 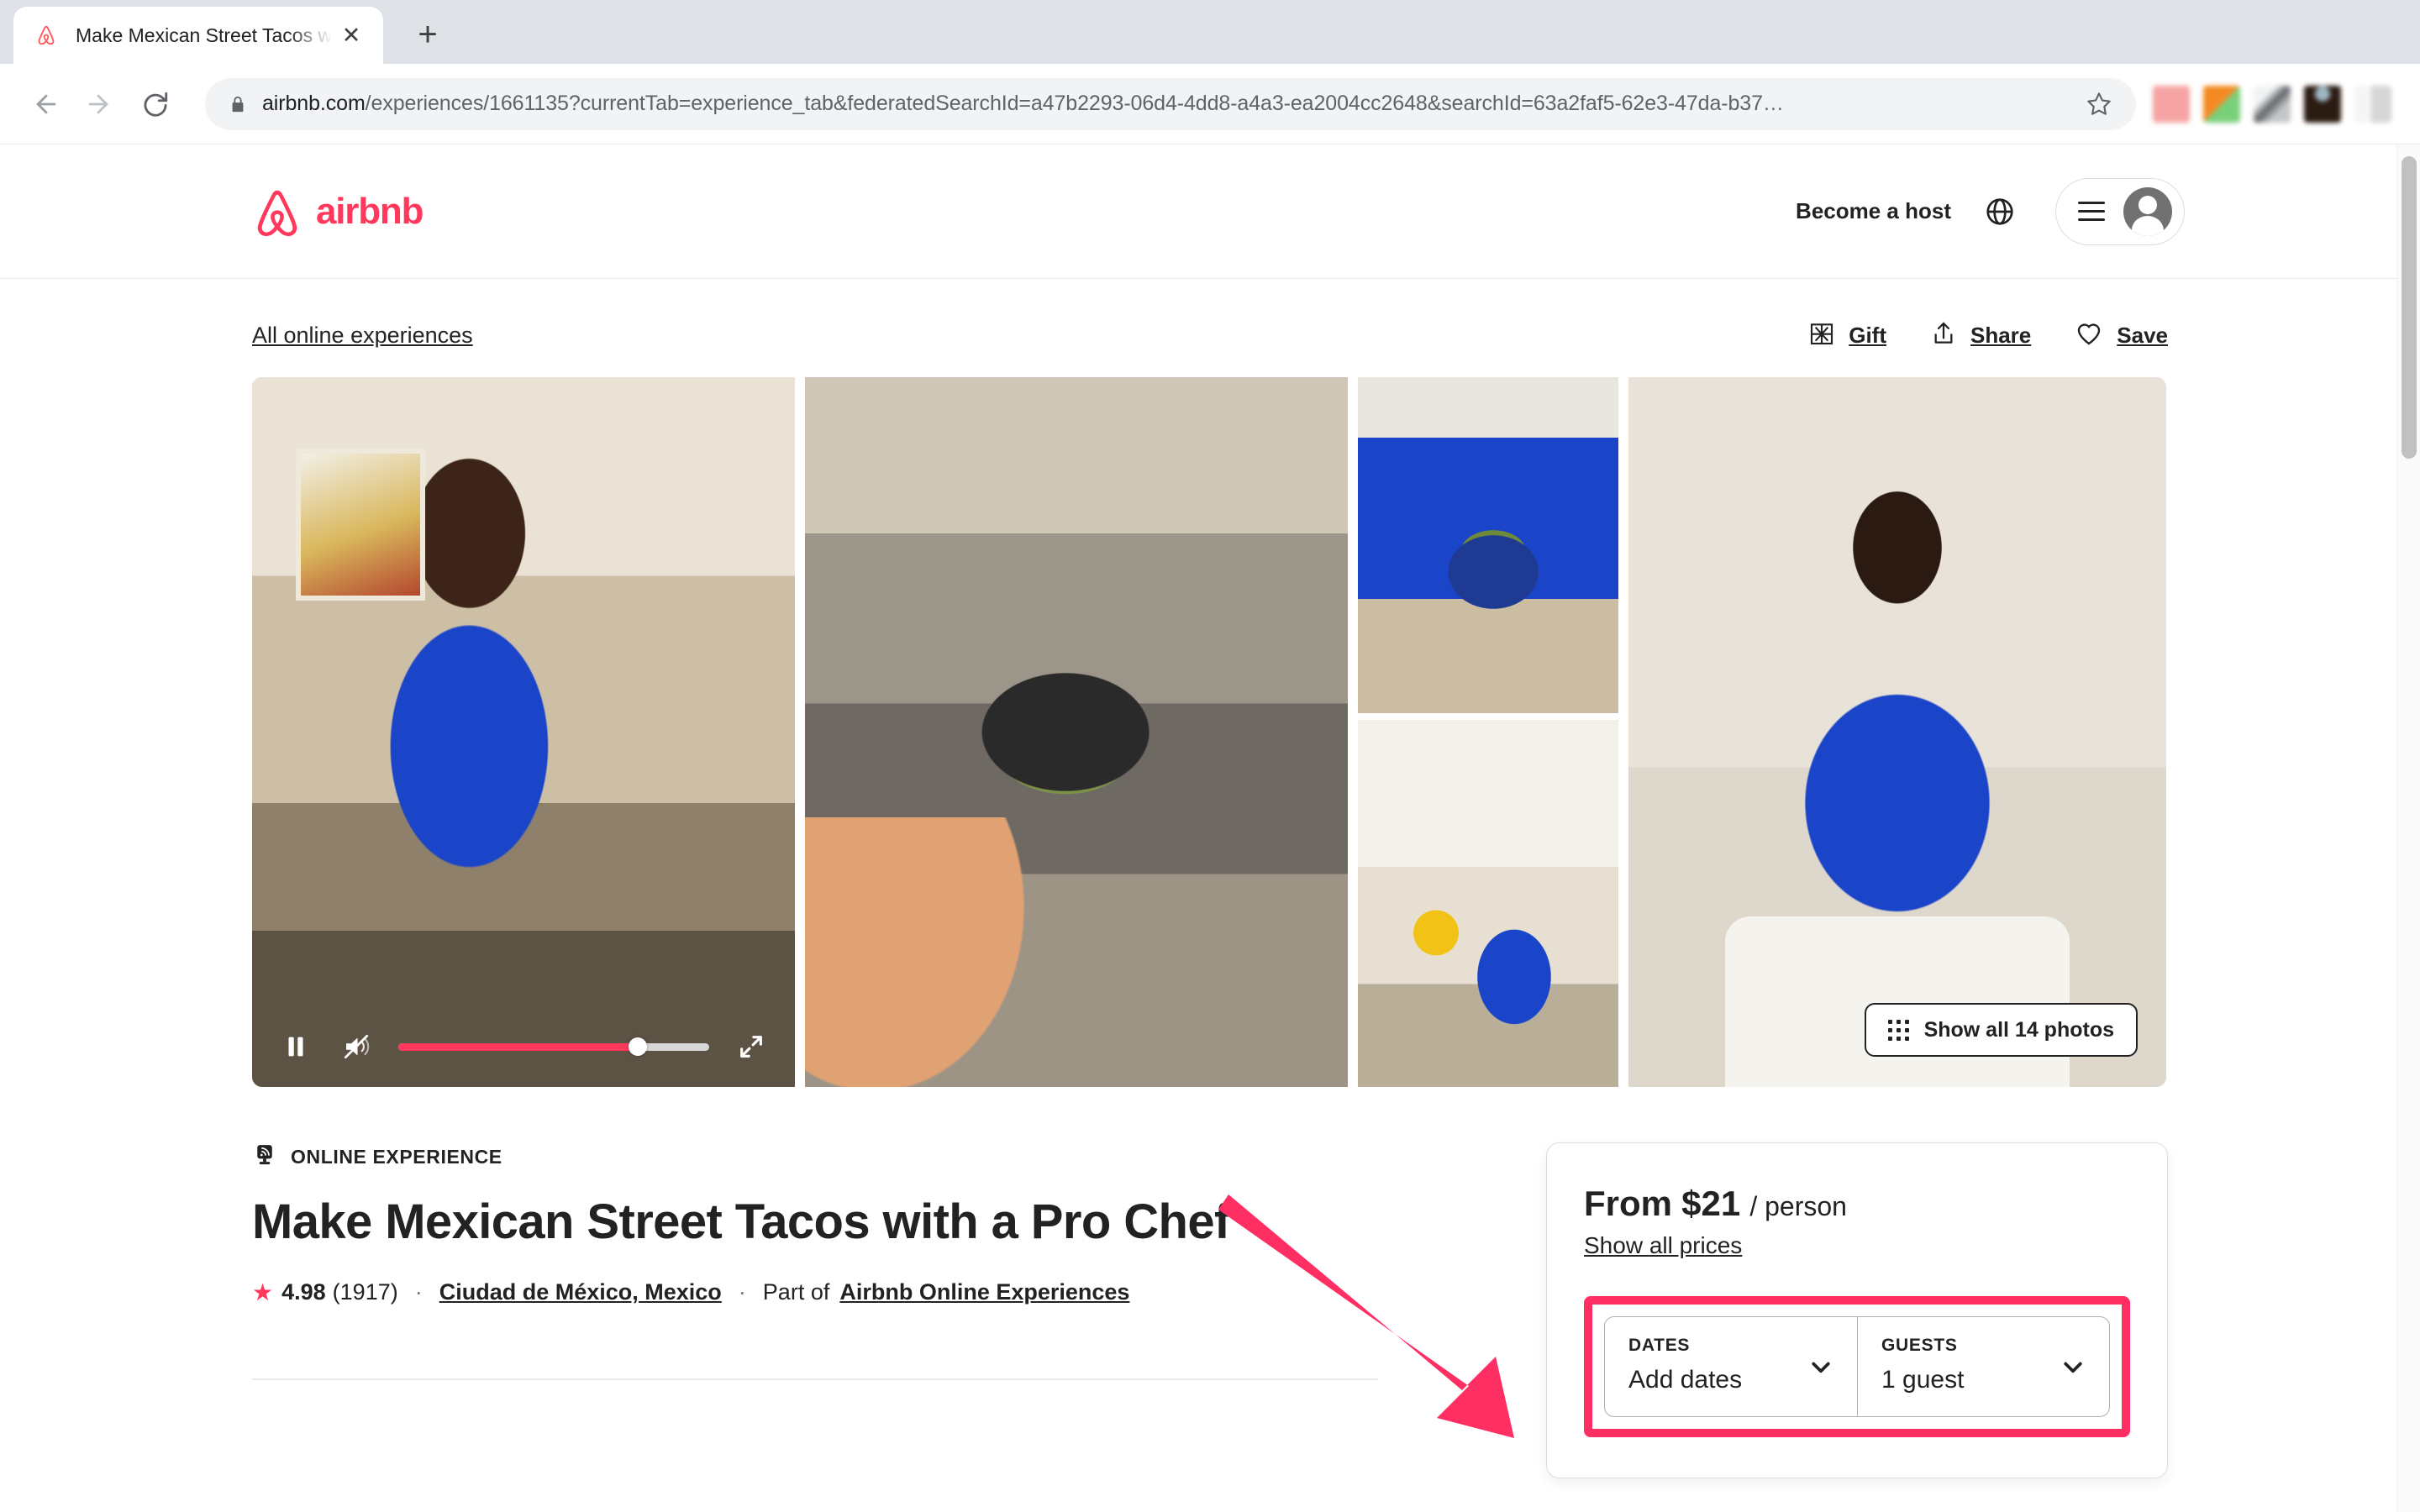 What do you see at coordinates (397, 1157) in the screenshot?
I see `badge-label: ONLINE EXPERIENCE` at bounding box center [397, 1157].